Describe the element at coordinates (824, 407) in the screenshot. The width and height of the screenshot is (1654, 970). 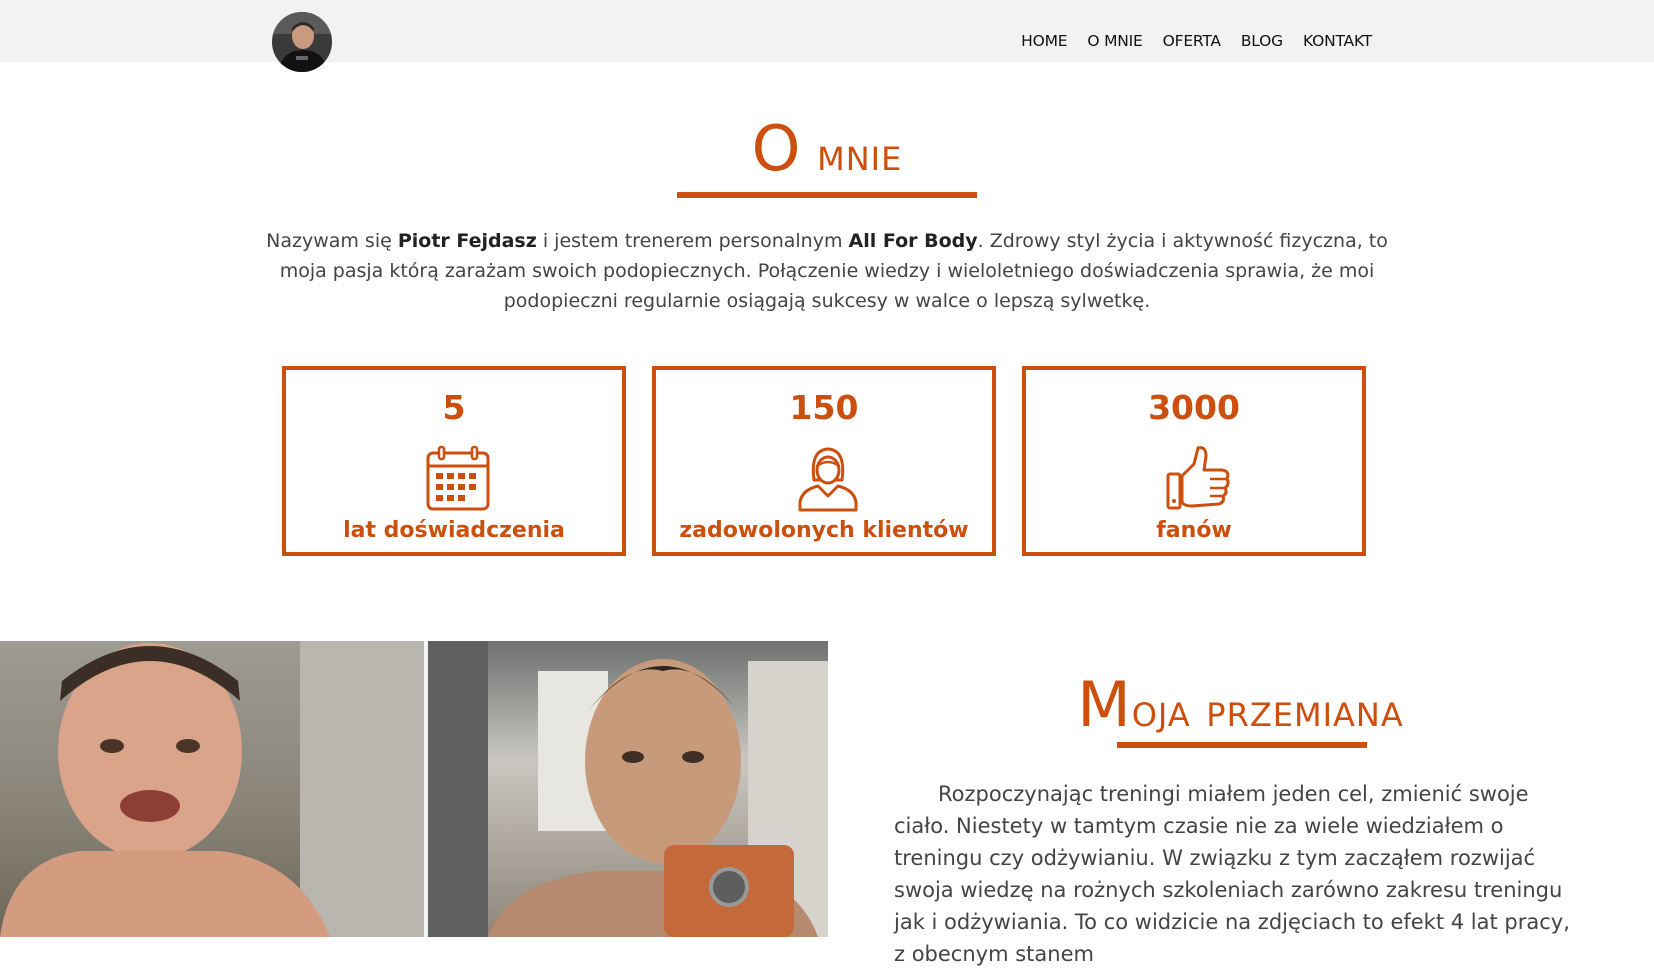
I see `stat-value: 150` at that location.